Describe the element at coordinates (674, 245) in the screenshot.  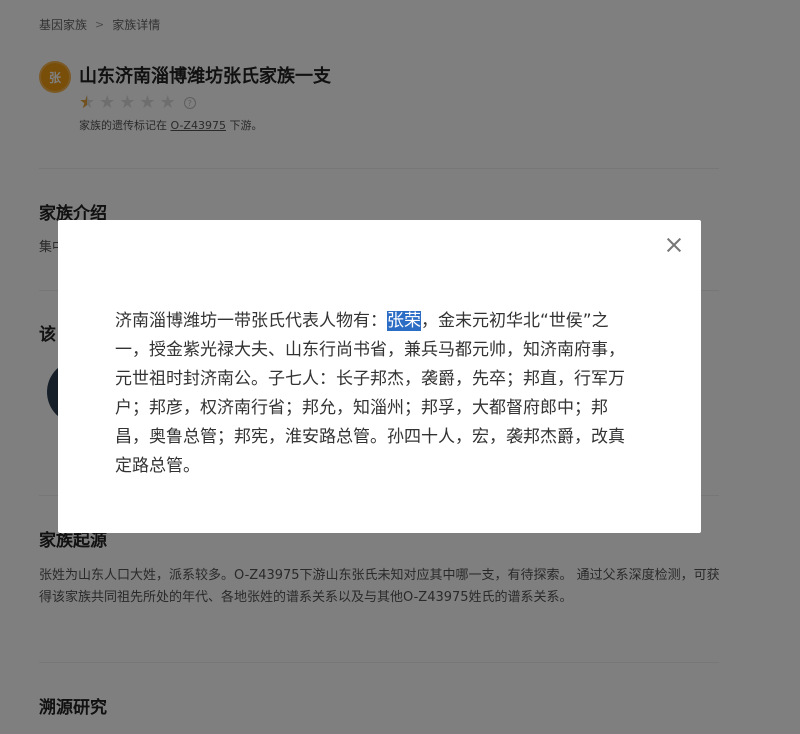
I see `close-icon` at that location.